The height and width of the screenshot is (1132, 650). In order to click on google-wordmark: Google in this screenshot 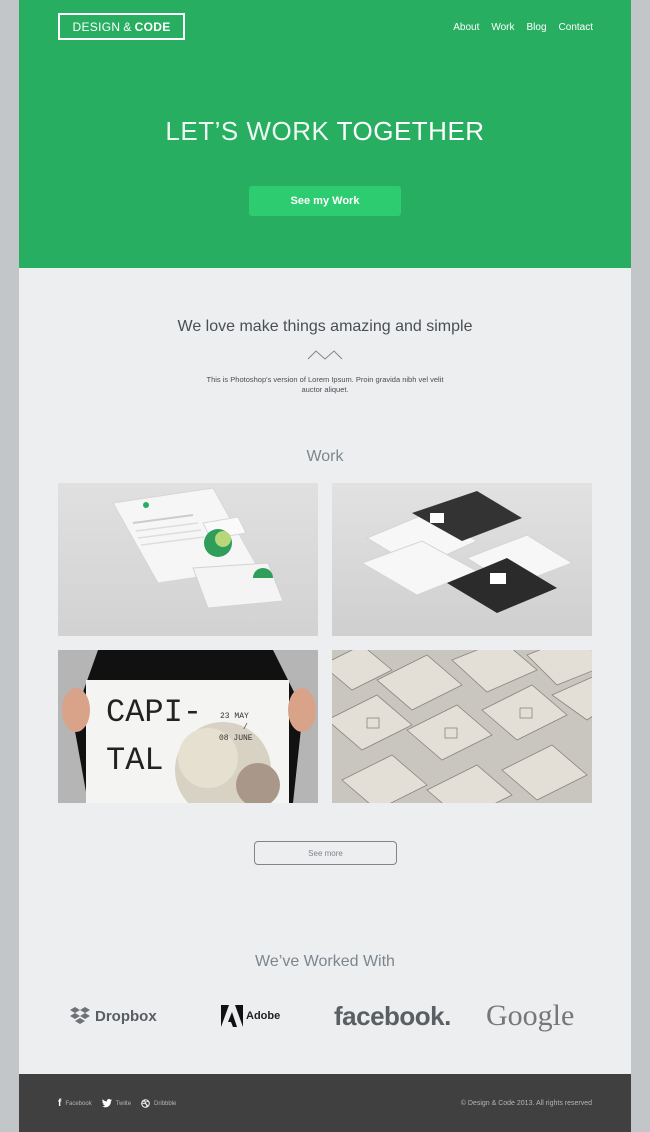, I will do `click(530, 1015)`.